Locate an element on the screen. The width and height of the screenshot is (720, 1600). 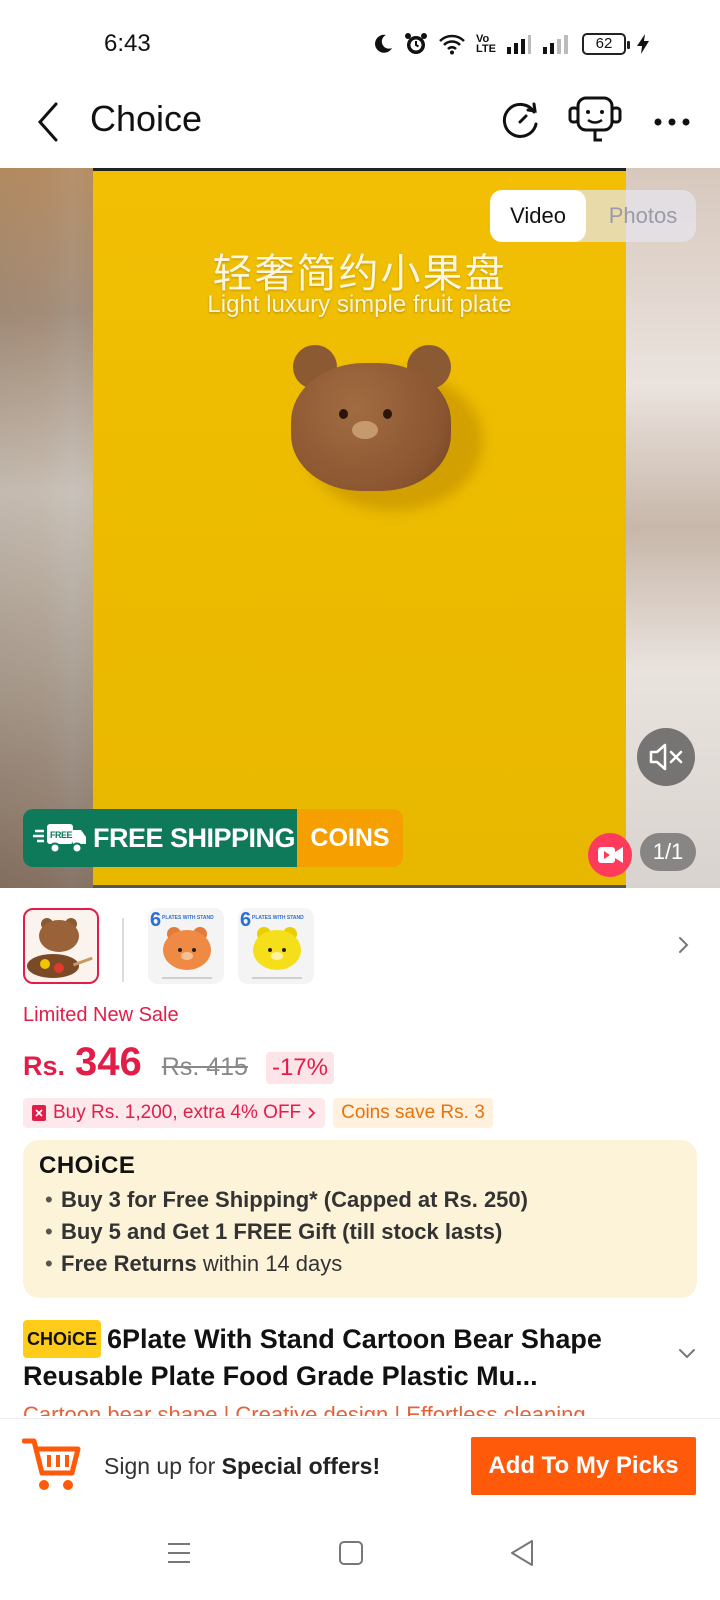
extra-off-text: Buy Rs. 1,200, extra 4% OFF is located at coordinates (177, 1112).